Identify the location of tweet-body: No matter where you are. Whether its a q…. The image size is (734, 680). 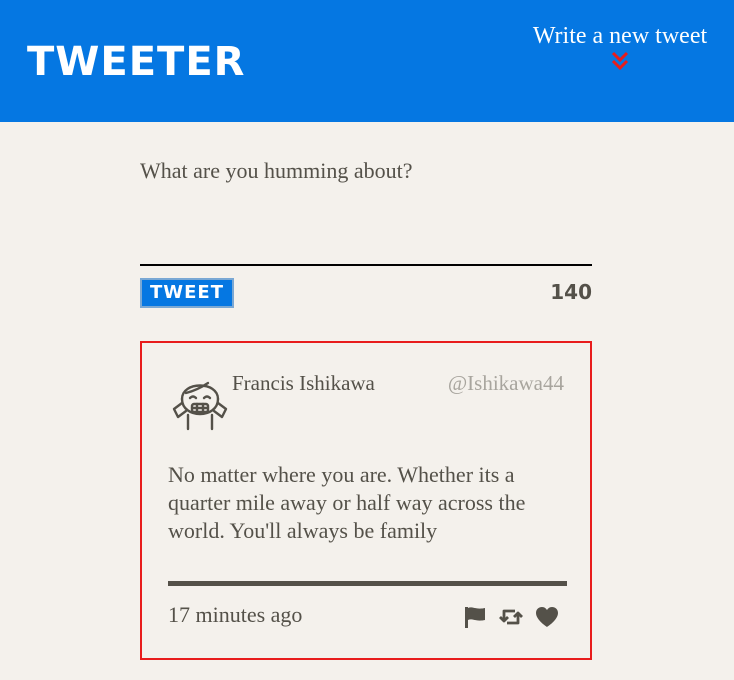
(347, 502).